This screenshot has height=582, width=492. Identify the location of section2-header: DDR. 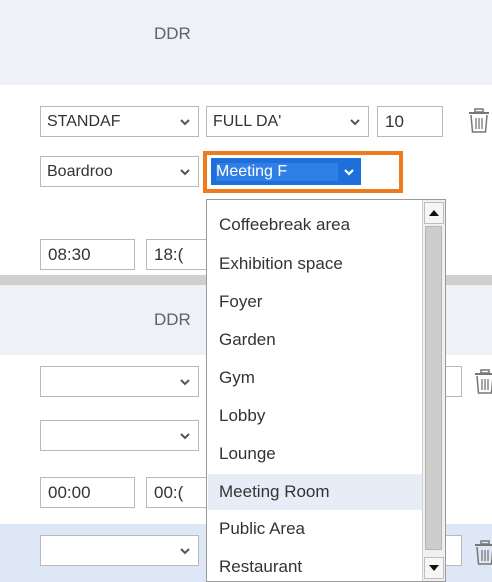
(172, 319).